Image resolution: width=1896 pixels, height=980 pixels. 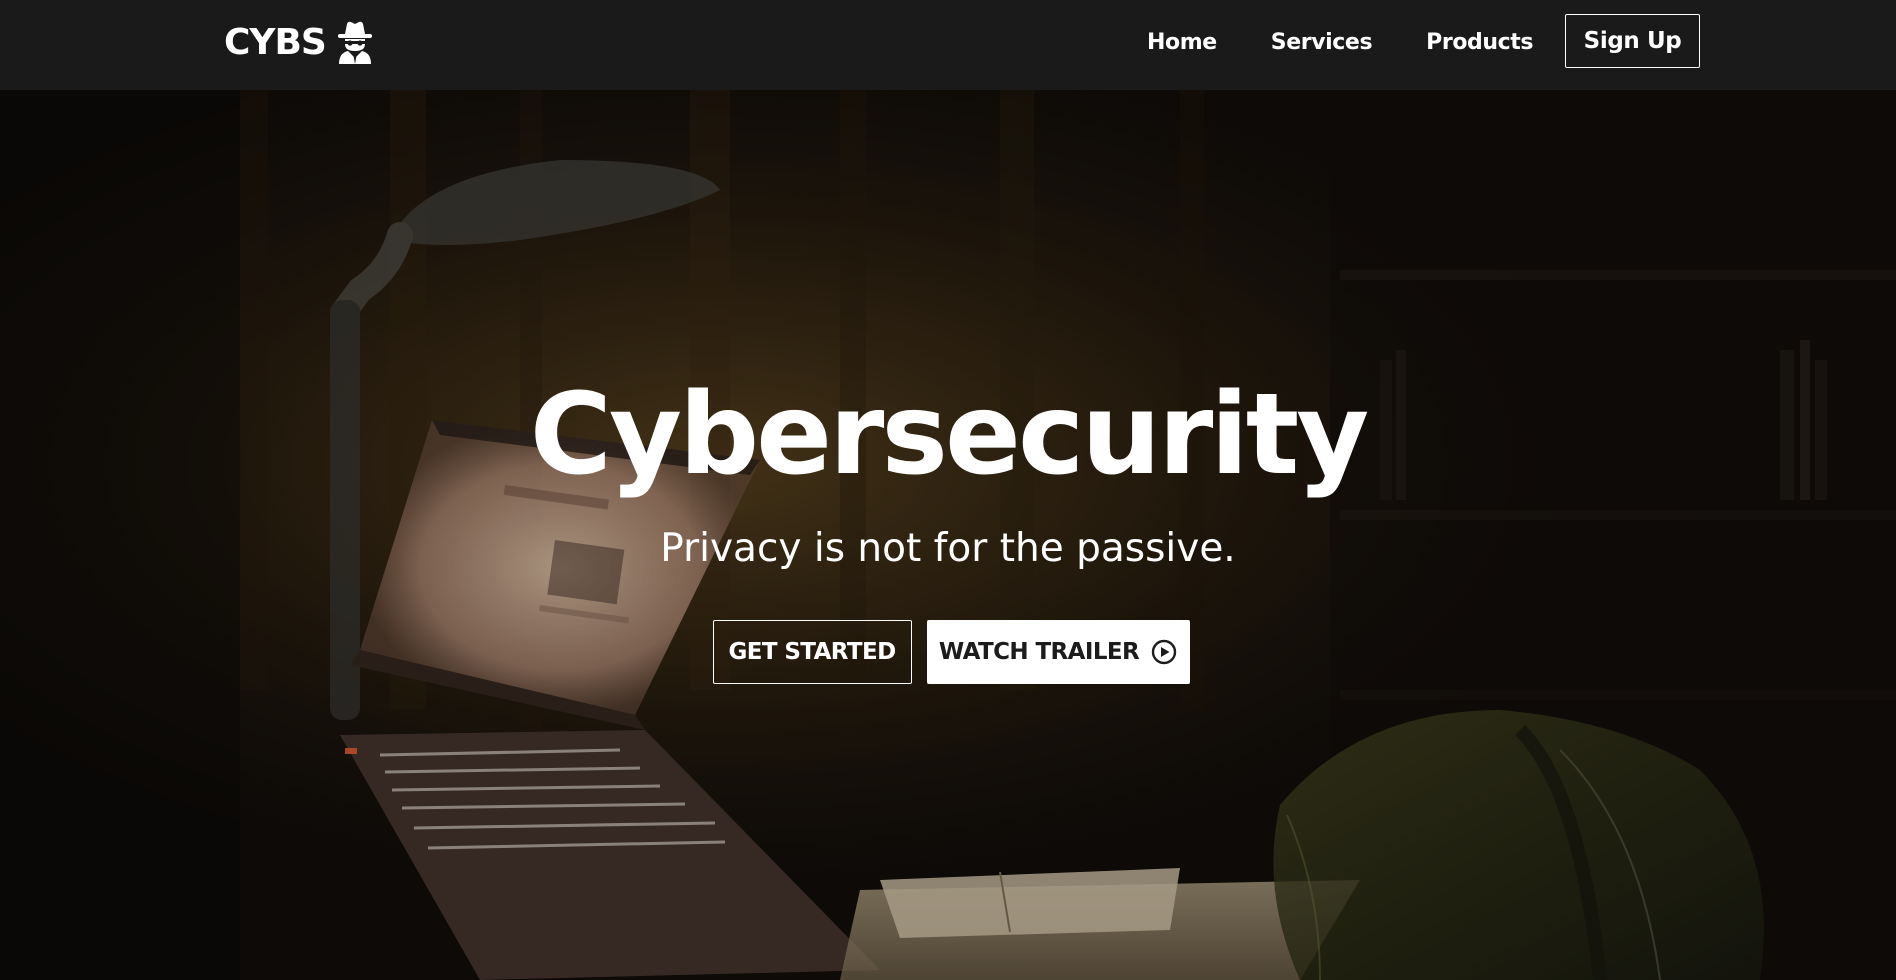 I want to click on sign-up-button: Sign Up, so click(x=1632, y=41).